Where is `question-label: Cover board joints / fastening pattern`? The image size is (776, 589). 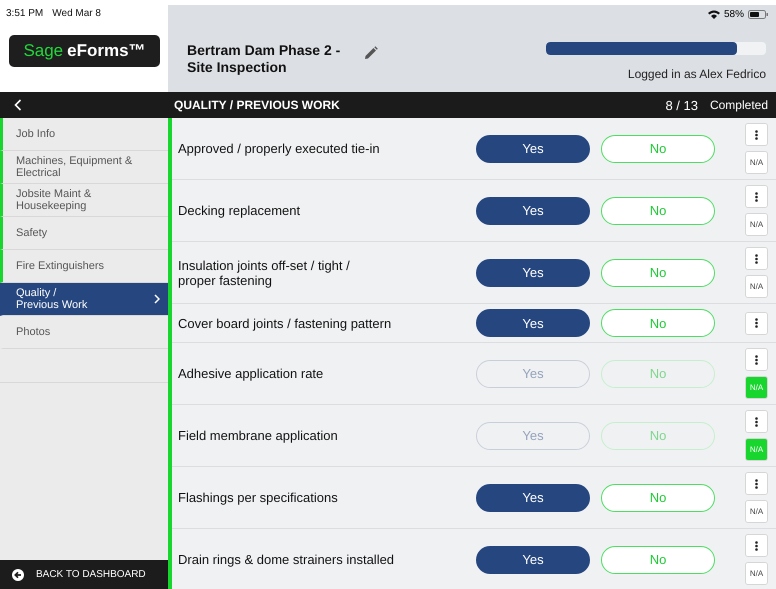 question-label: Cover board joints / fastening pattern is located at coordinates (285, 323).